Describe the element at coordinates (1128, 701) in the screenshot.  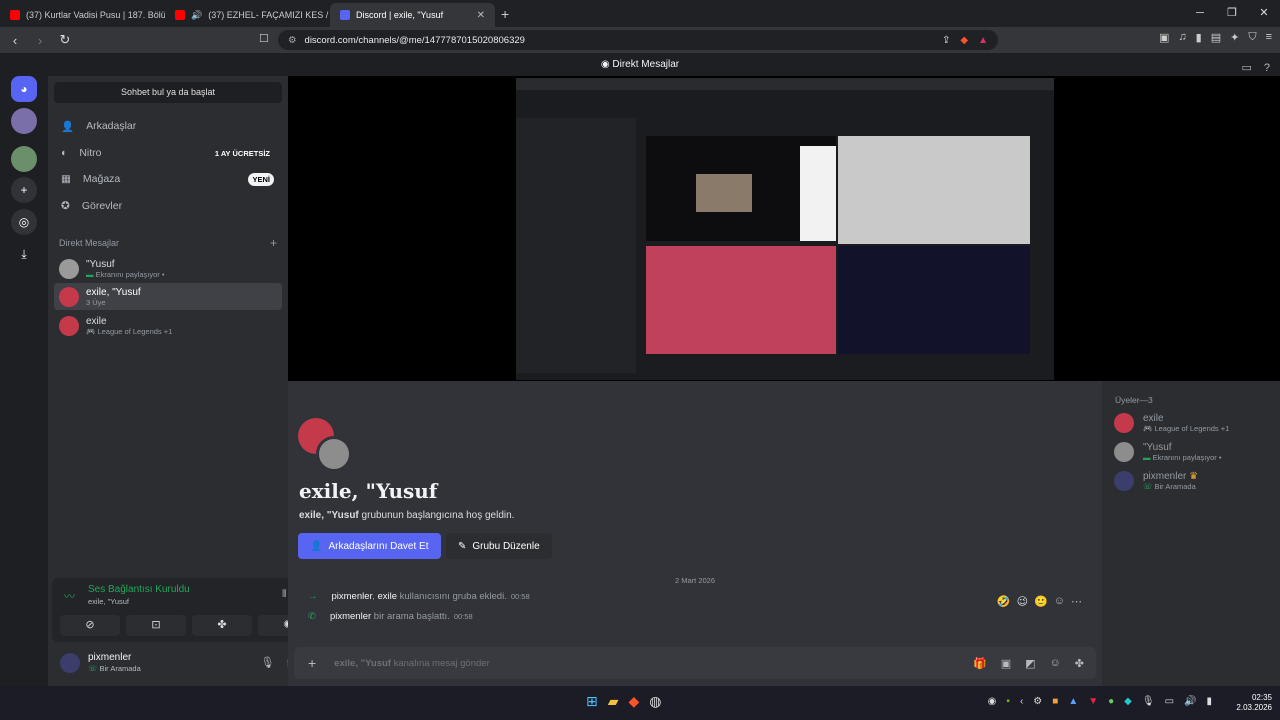
I see `tray-icon: ◆` at that location.